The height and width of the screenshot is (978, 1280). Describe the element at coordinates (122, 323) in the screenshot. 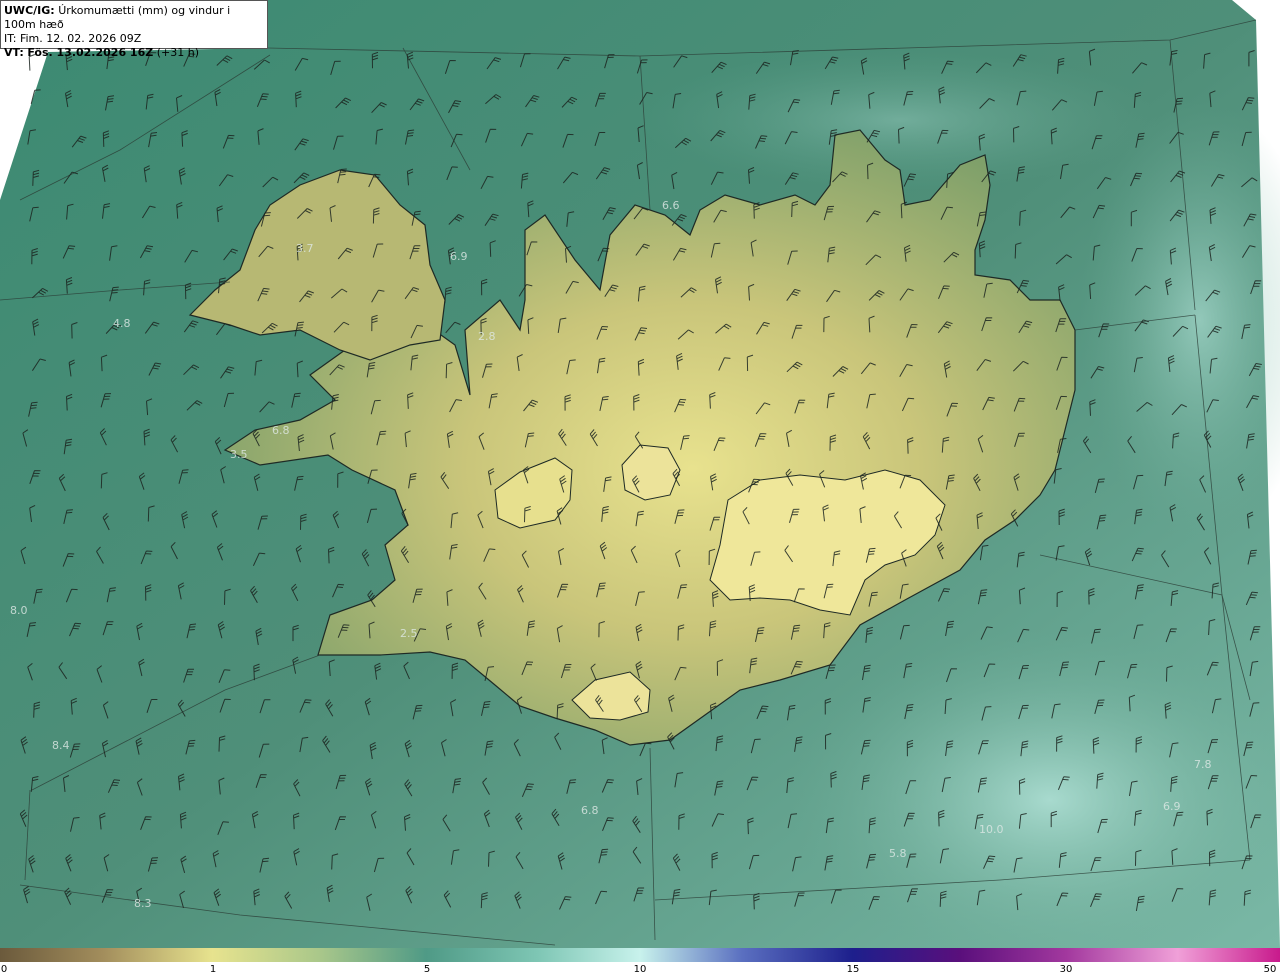

I see `value-label: 4.8` at that location.